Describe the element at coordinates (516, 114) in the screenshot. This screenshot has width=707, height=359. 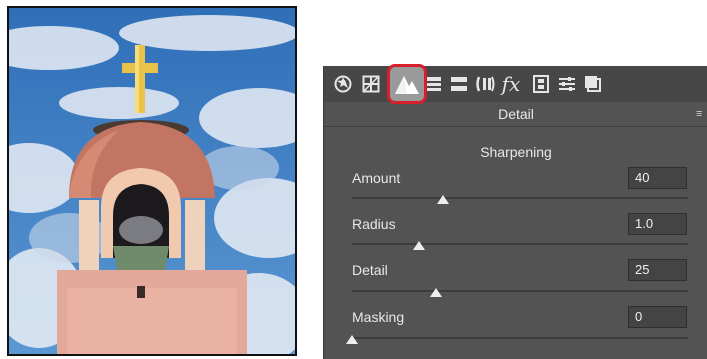
I see `panel-title: Detail` at that location.